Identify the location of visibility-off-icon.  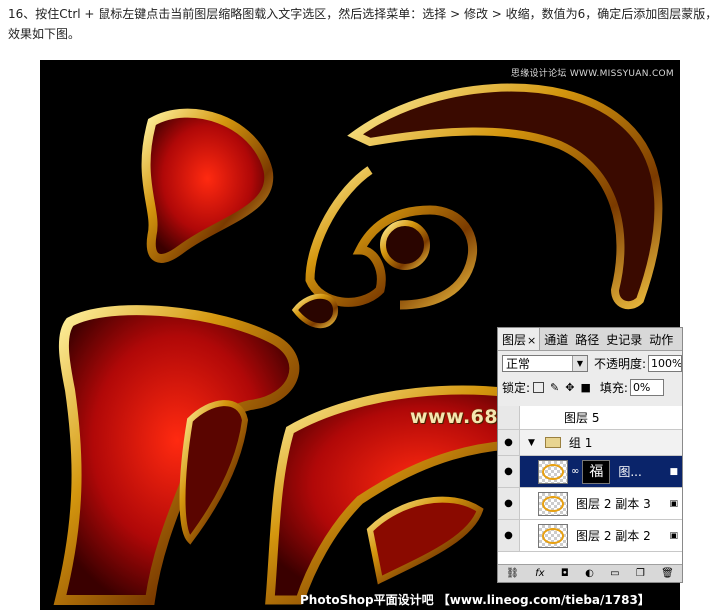
(509, 417).